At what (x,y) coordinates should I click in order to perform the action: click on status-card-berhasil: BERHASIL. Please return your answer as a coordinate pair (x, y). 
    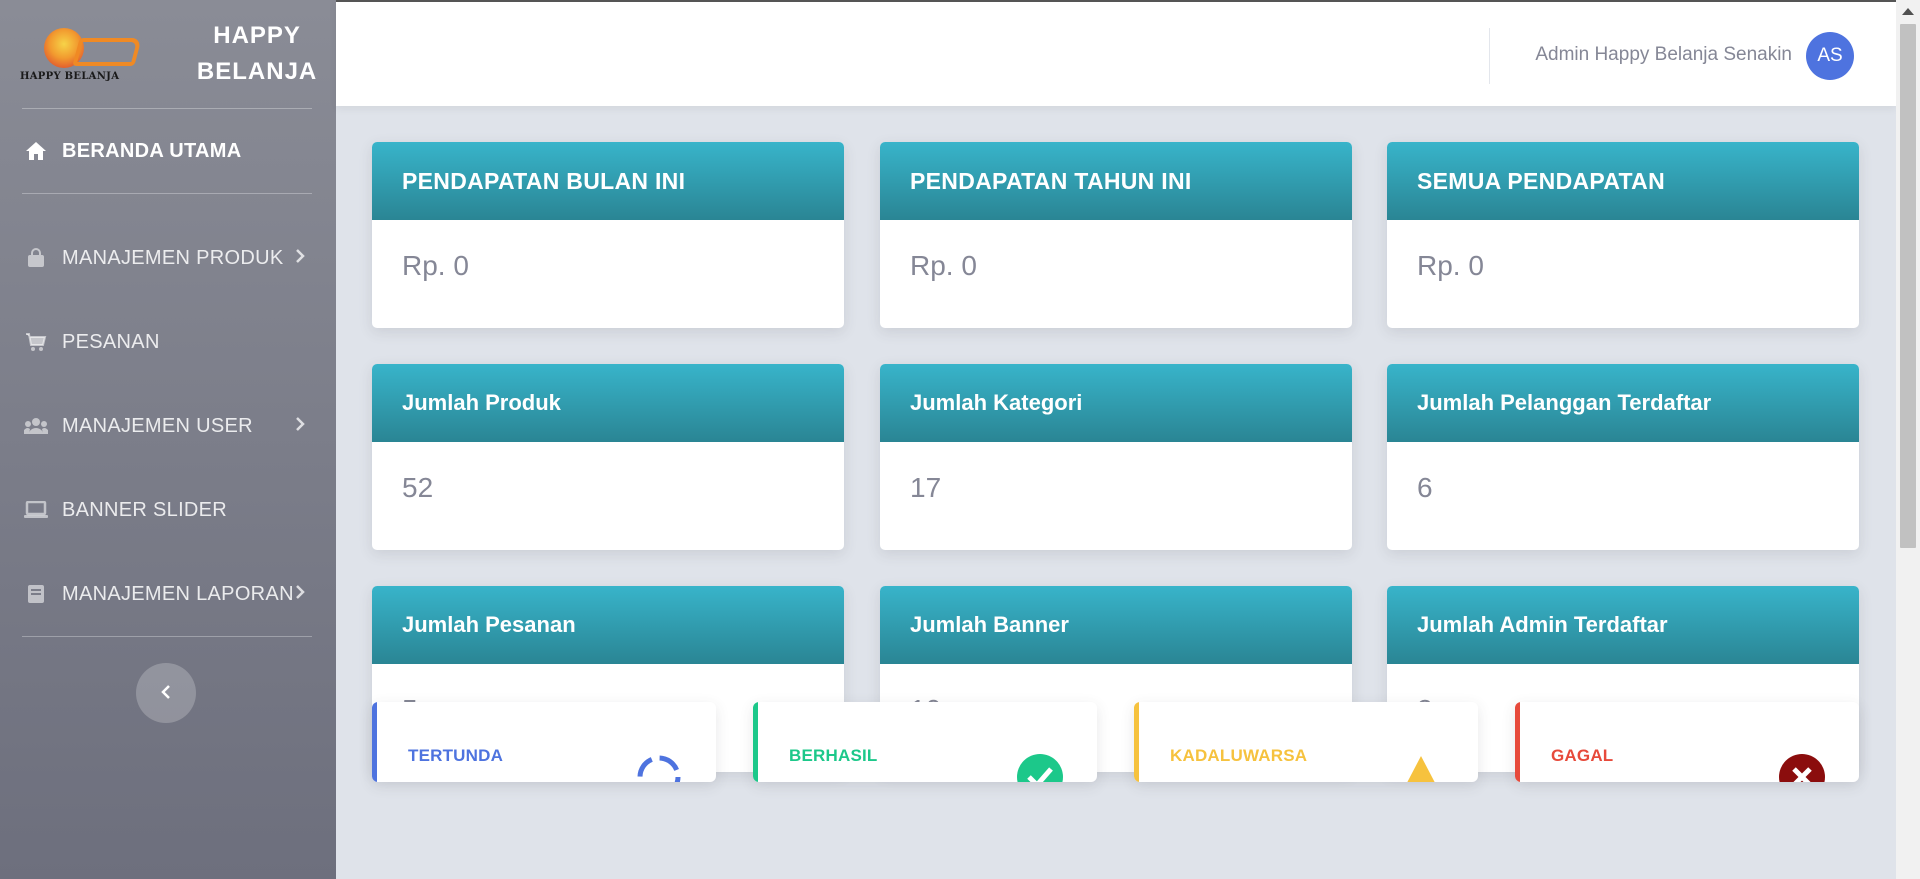
    Looking at the image, I should click on (925, 742).